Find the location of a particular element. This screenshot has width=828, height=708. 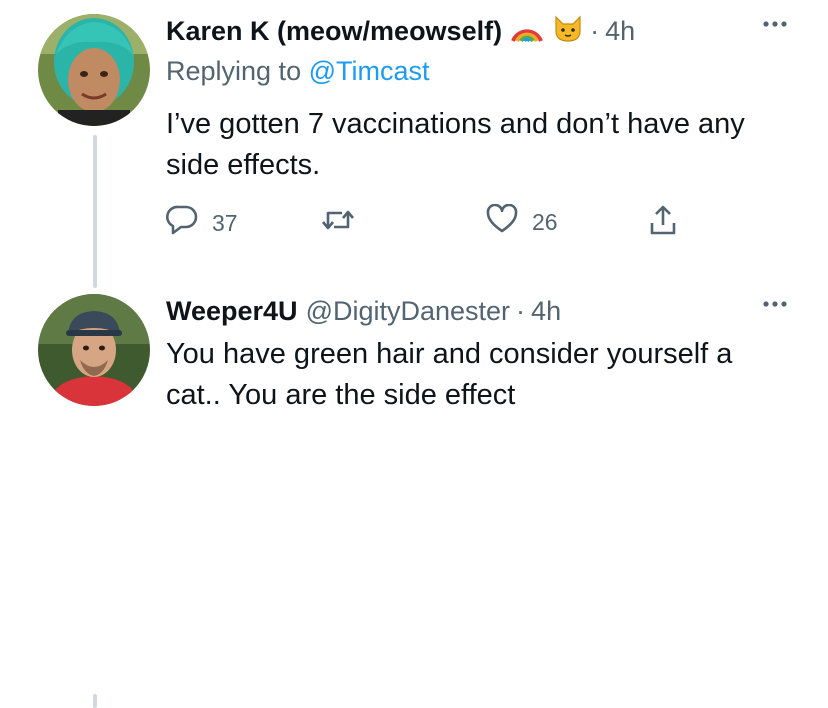

tweet-header: Weeper4U @DigityDanester · 4h is located at coordinates (477, 311).